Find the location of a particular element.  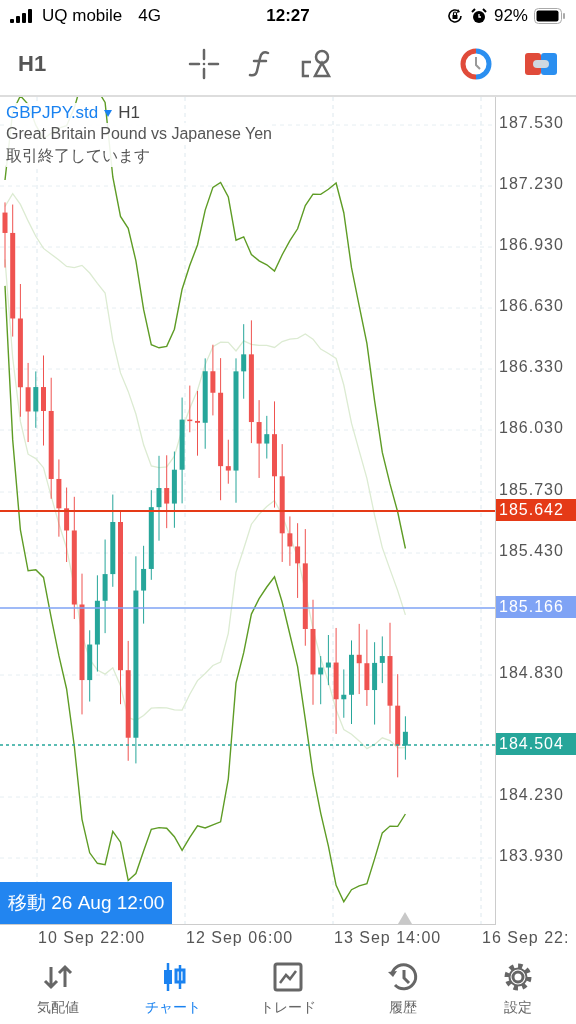

time-label: 10 Sep 22:00 is located at coordinates (92, 938).